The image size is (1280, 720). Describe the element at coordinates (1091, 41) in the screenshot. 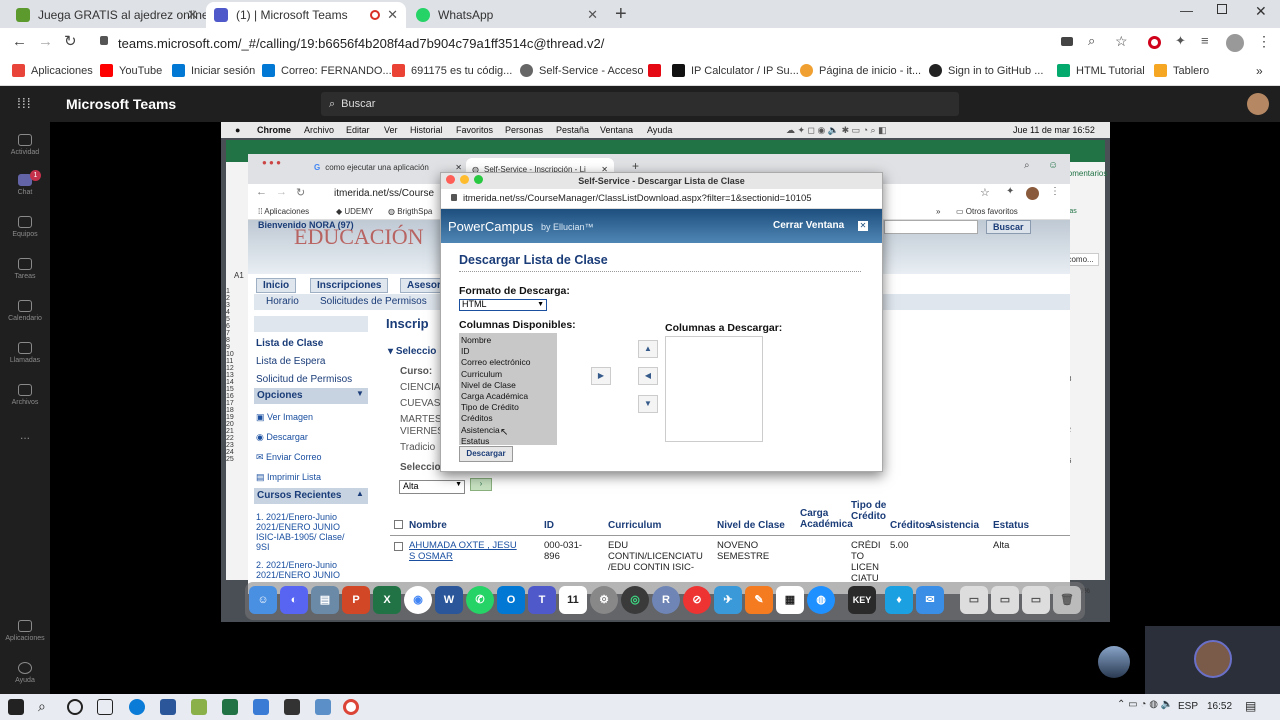

I see `zoom-icon: ⌕` at that location.